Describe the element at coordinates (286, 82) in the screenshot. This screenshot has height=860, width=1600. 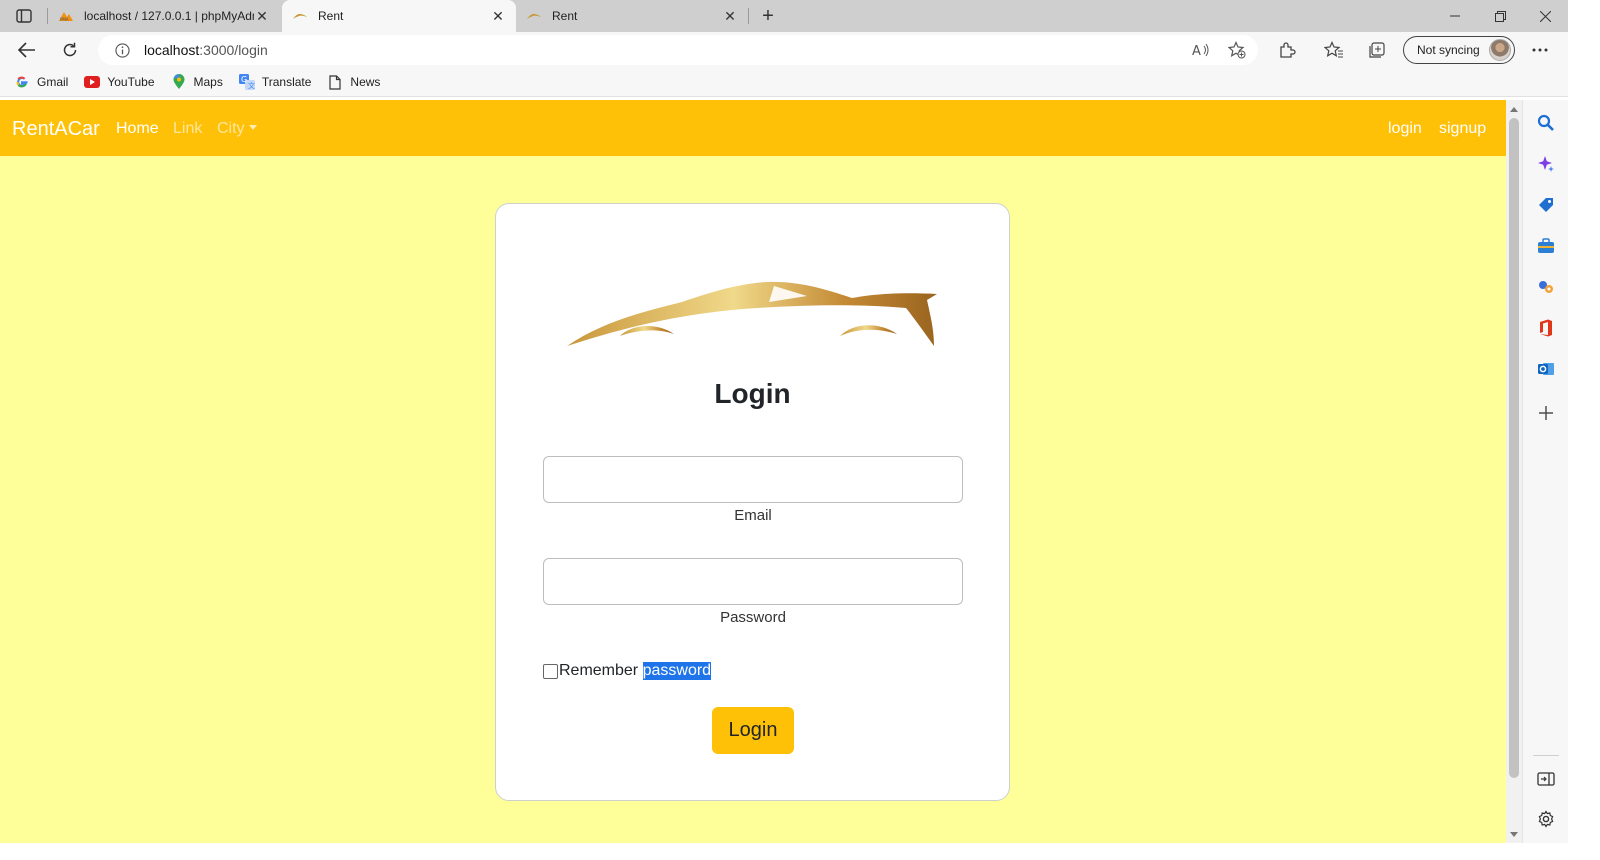
I see `bookmark-label: Translate` at that location.